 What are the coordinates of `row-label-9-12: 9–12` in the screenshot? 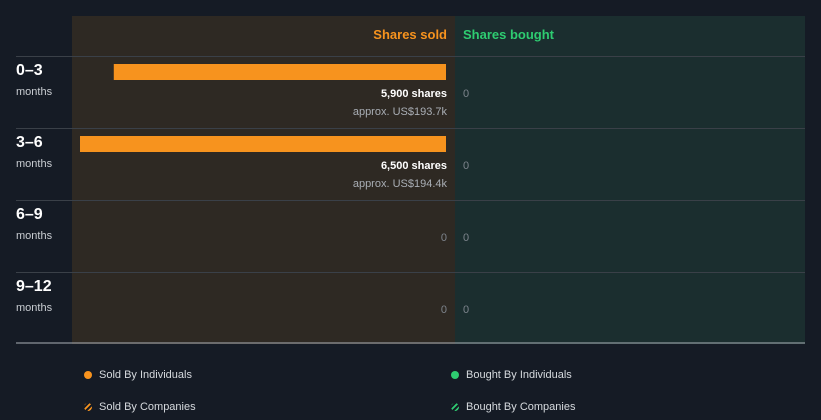 It's located at (34, 286).